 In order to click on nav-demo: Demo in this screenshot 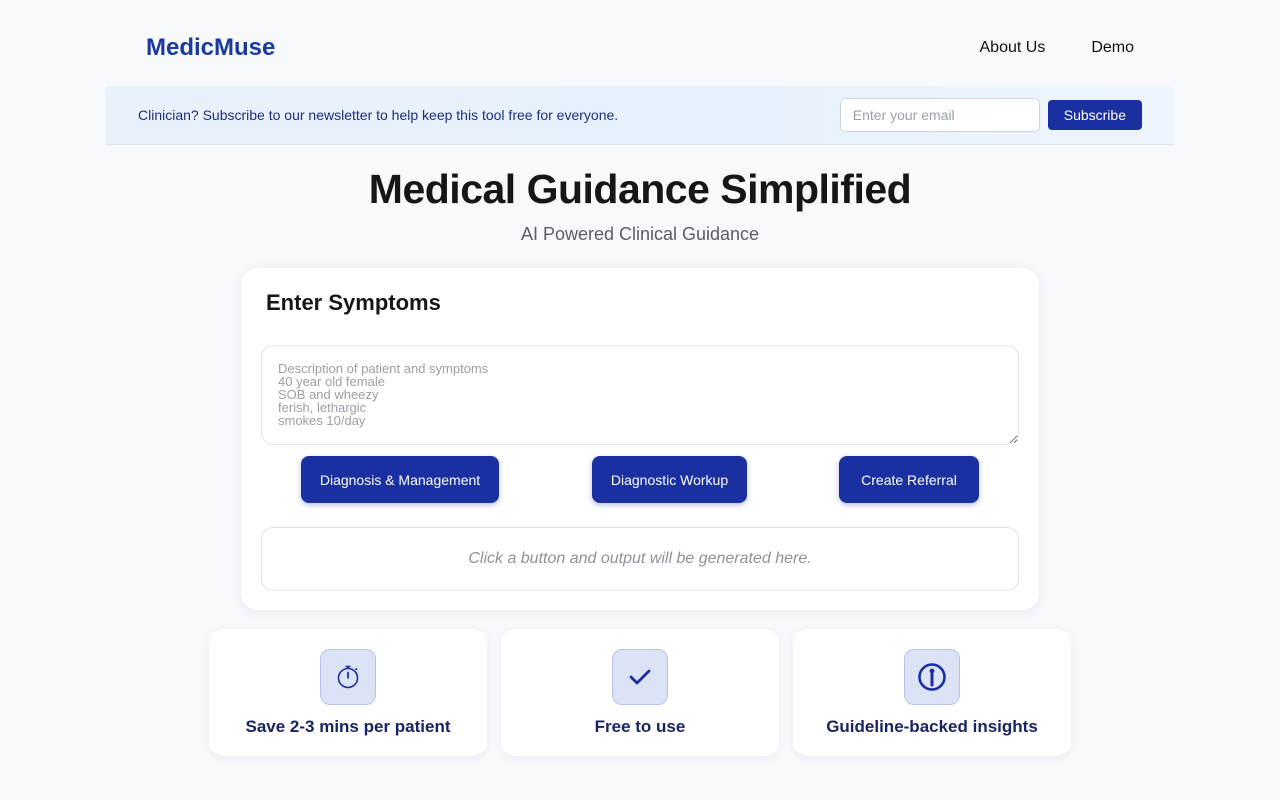, I will do `click(1112, 48)`.